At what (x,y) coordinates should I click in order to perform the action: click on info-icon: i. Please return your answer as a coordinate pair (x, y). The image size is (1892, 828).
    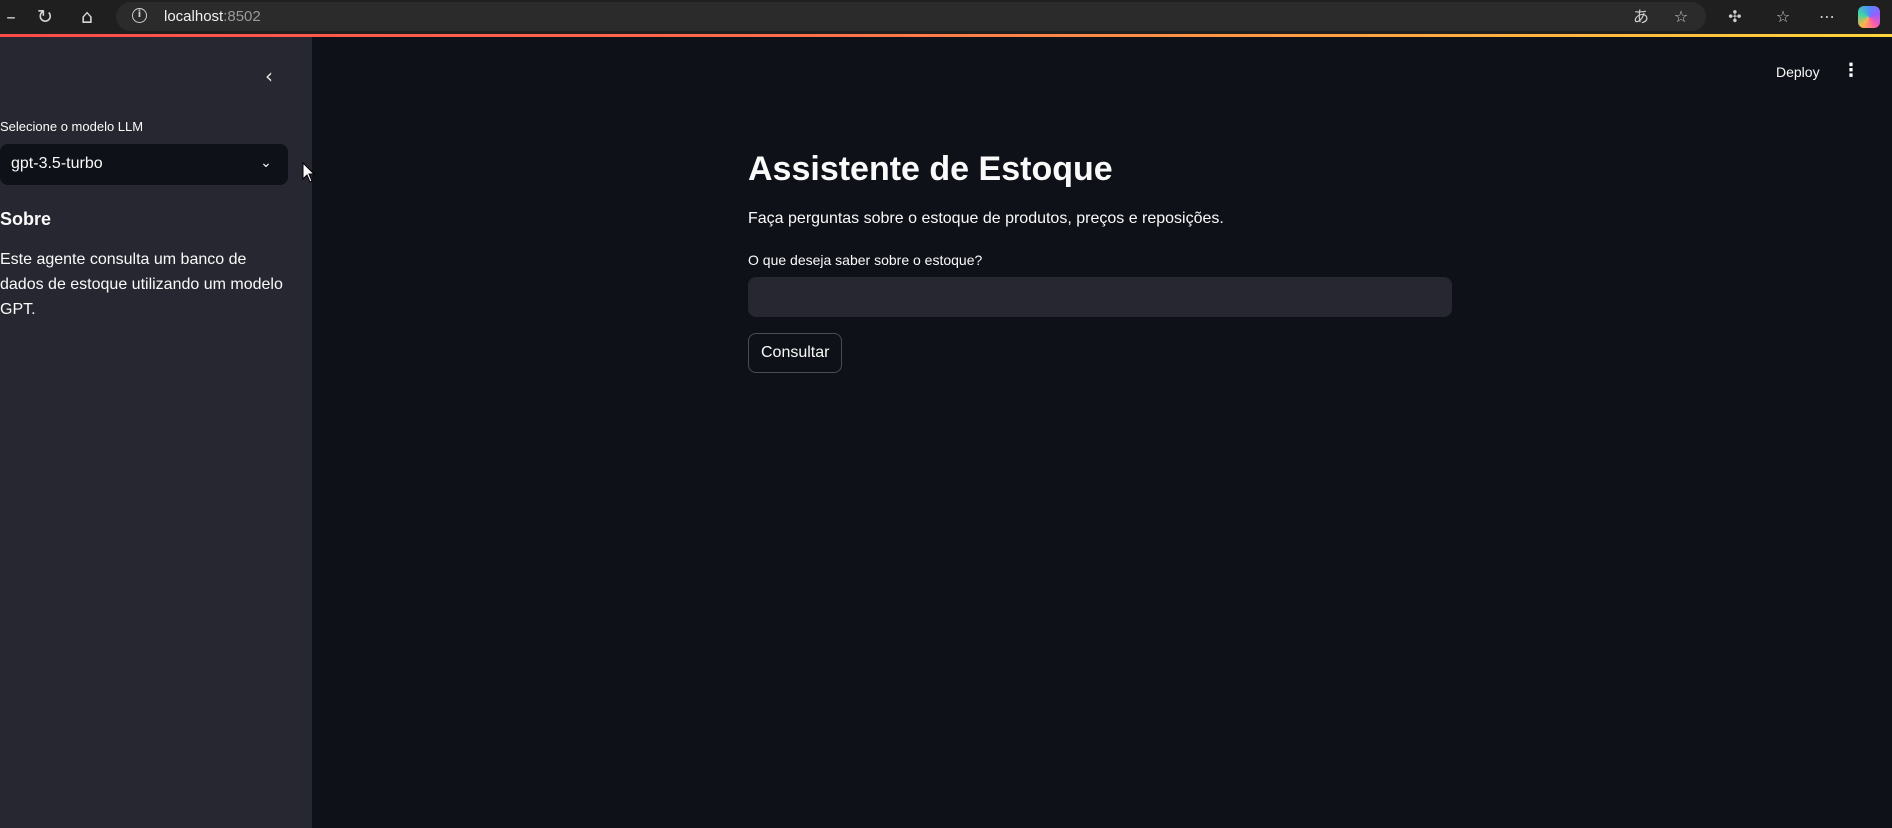
    Looking at the image, I should click on (139, 15).